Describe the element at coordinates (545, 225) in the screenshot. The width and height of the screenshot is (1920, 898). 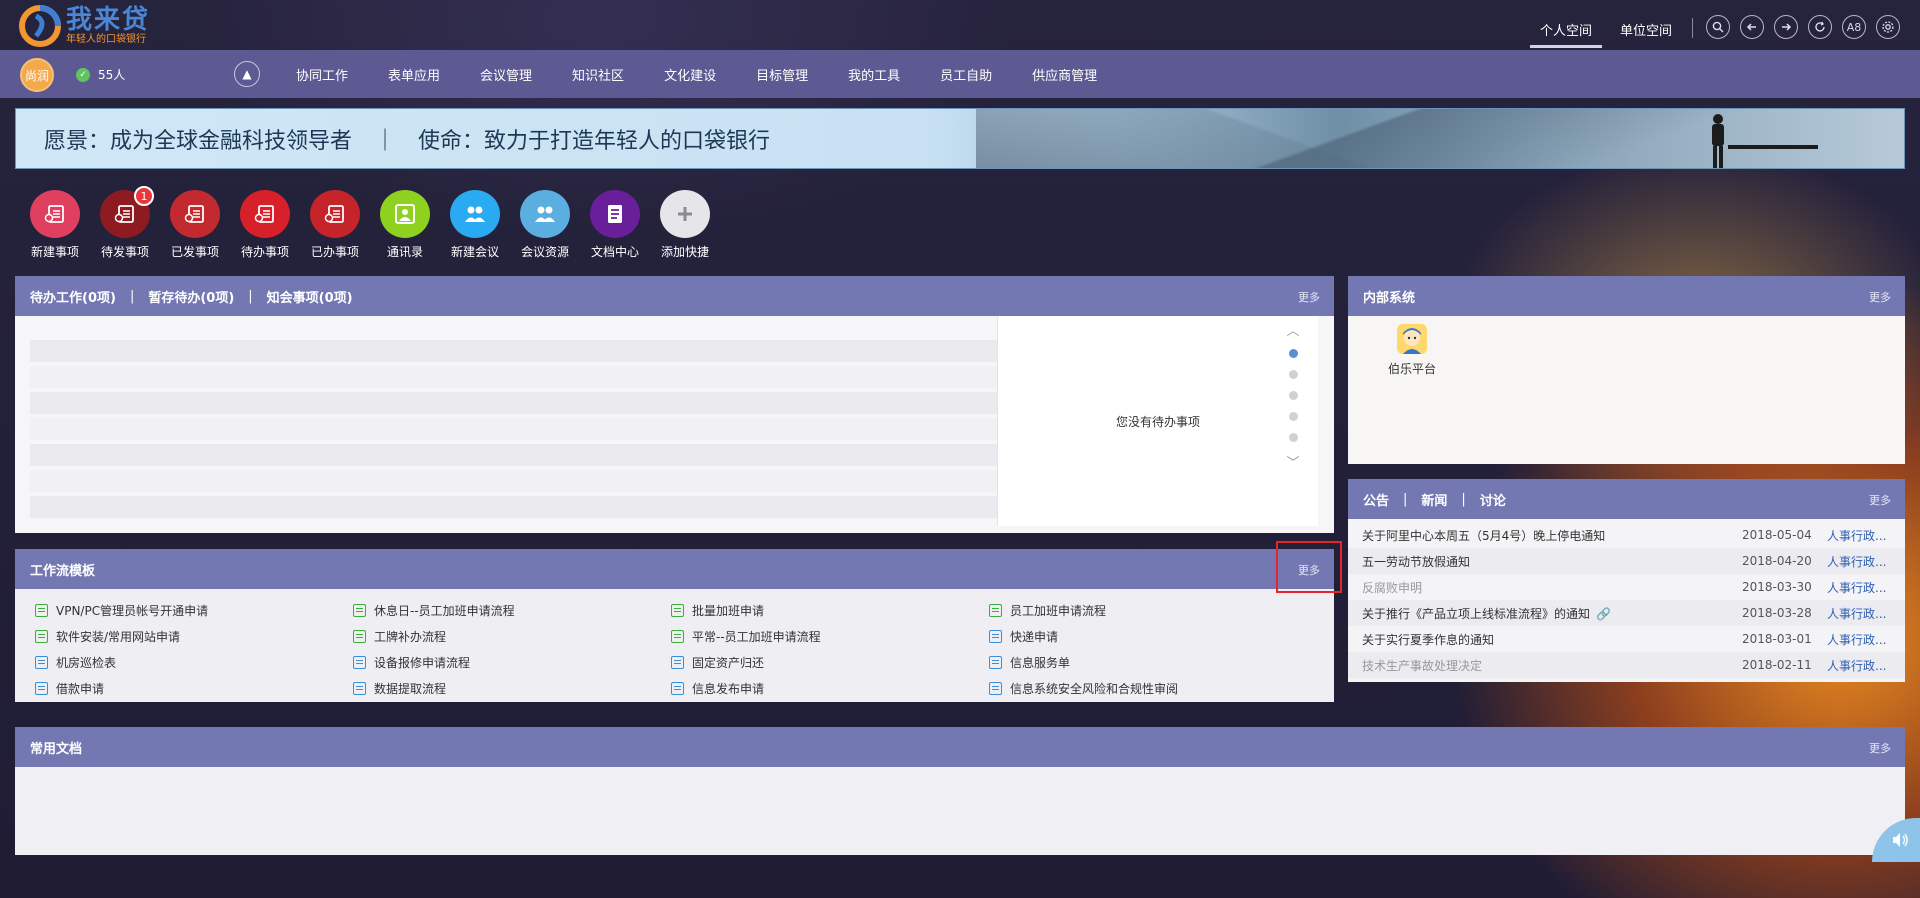
I see `quick-link-meeting-resources: 会议资源` at that location.